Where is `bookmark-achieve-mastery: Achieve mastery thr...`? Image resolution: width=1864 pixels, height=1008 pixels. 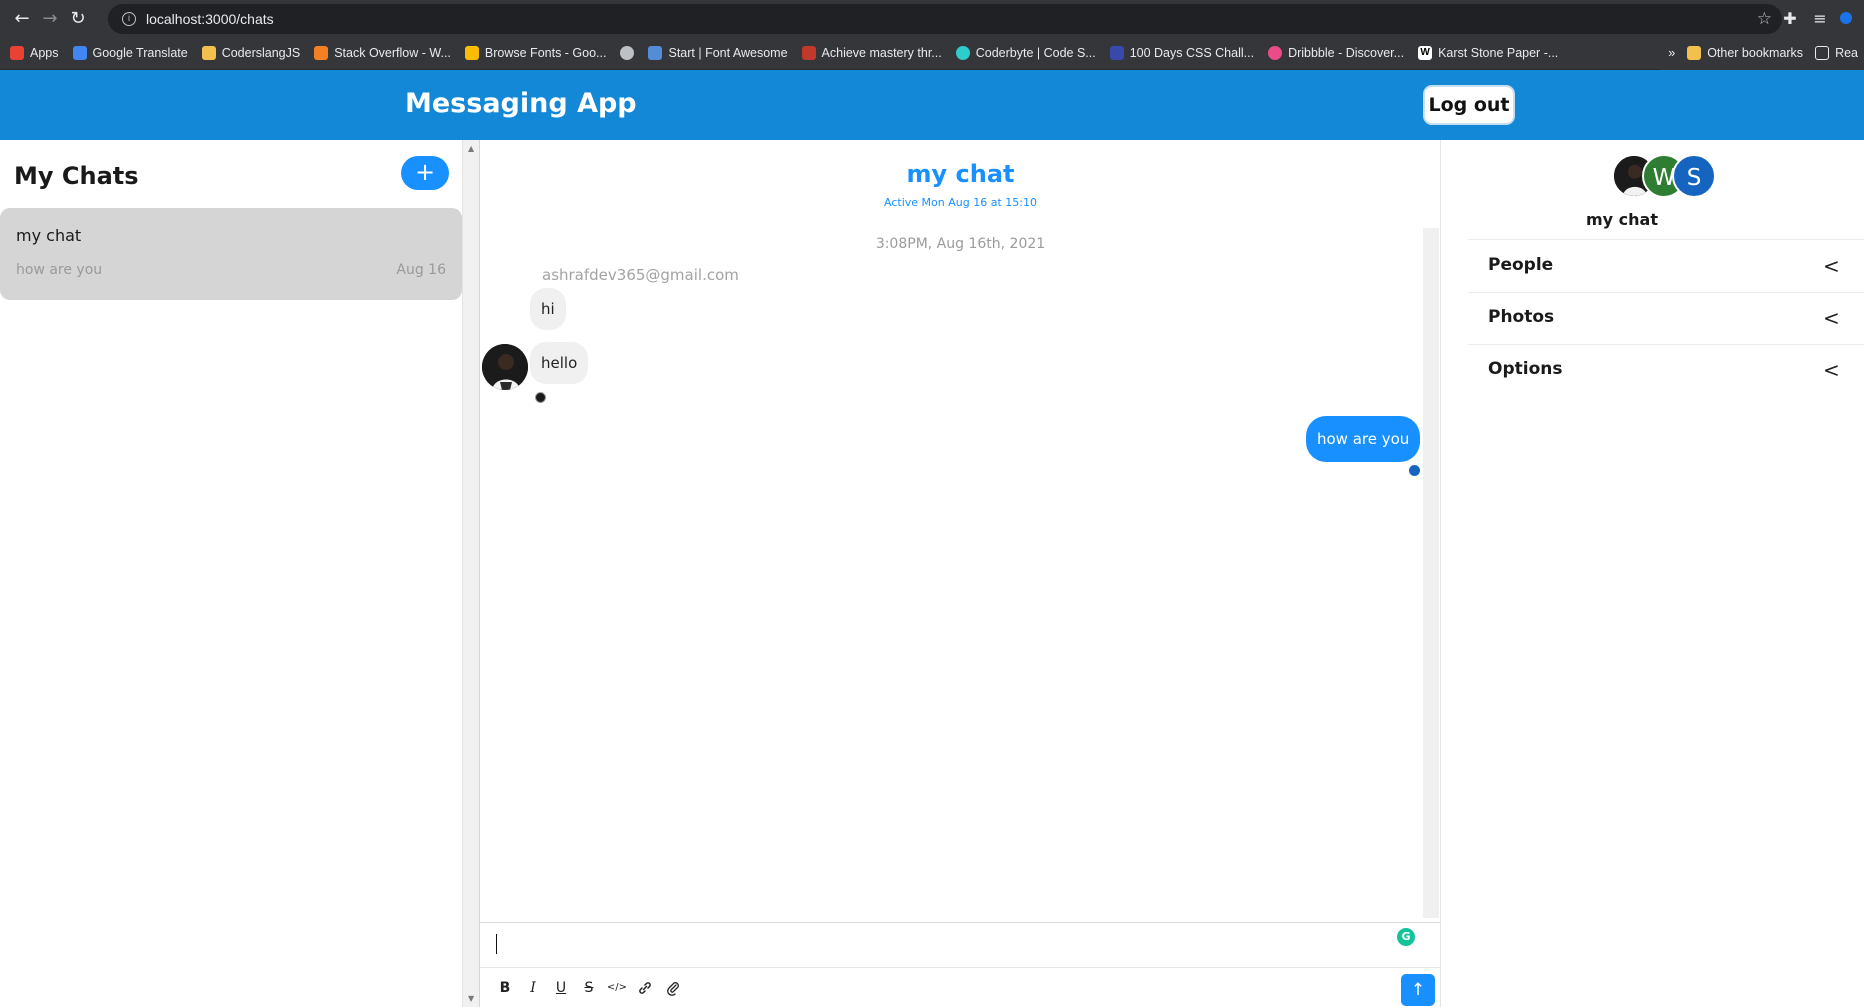 bookmark-achieve-mastery: Achieve mastery thr... is located at coordinates (871, 52).